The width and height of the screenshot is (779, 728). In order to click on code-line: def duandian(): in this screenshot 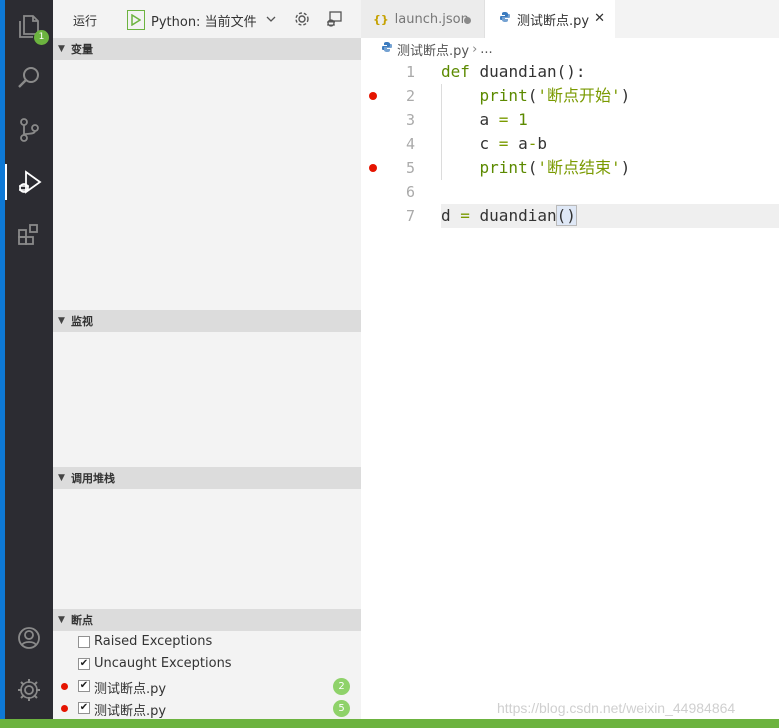, I will do `click(513, 71)`.